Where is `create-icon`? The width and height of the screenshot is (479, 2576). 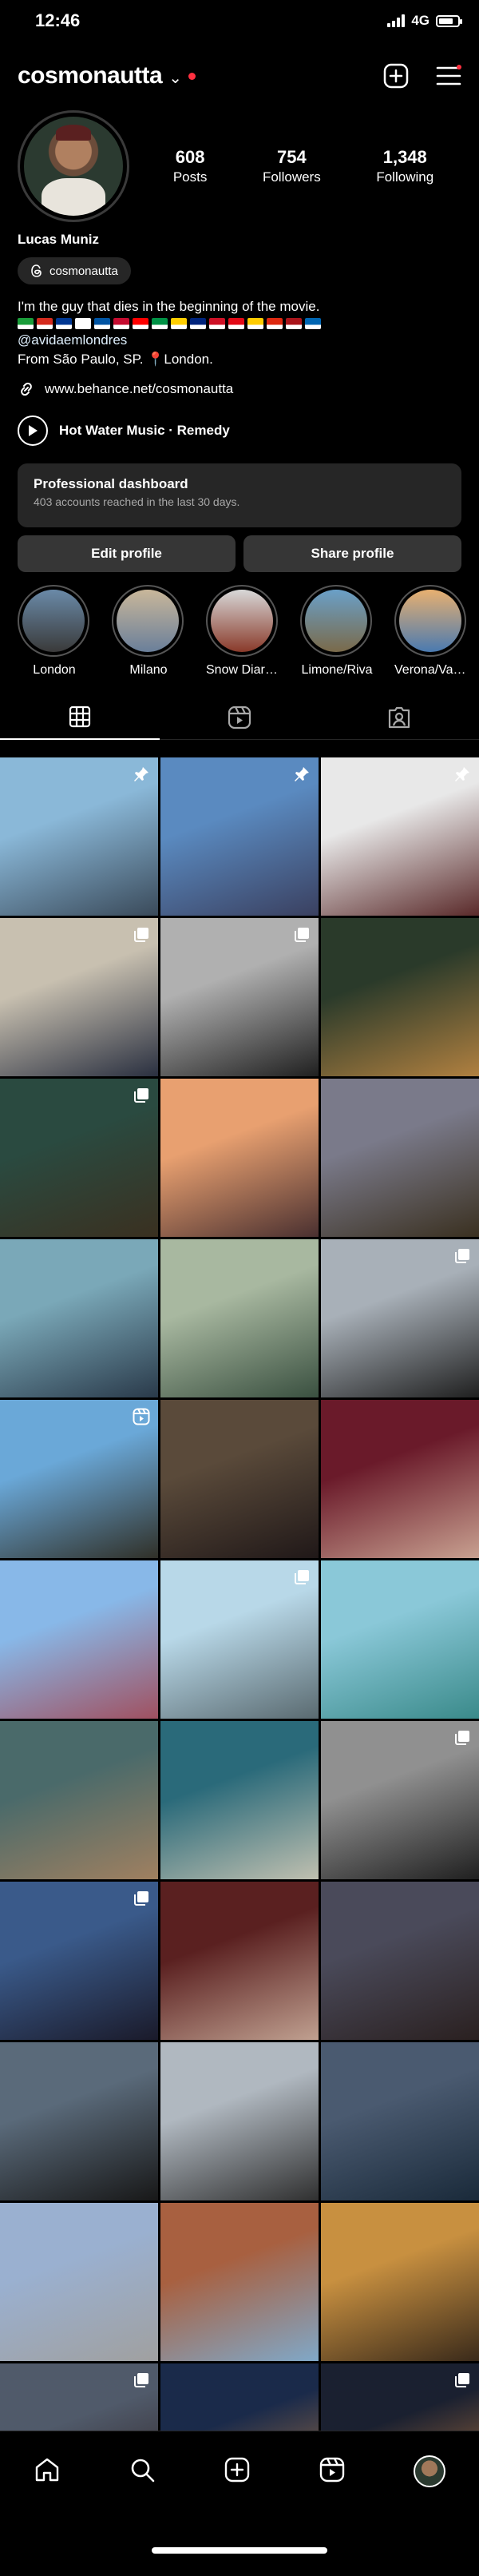 create-icon is located at coordinates (237, 2471).